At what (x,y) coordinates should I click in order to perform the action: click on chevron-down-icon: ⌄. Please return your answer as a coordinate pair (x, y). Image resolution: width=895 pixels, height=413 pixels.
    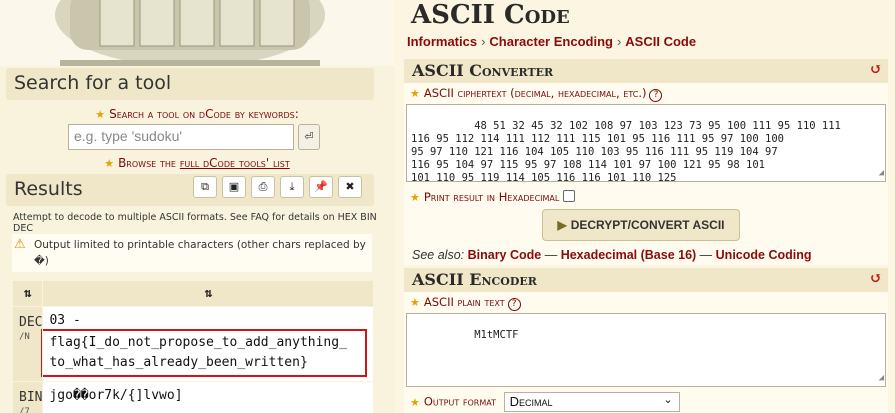
    Looking at the image, I should click on (668, 400).